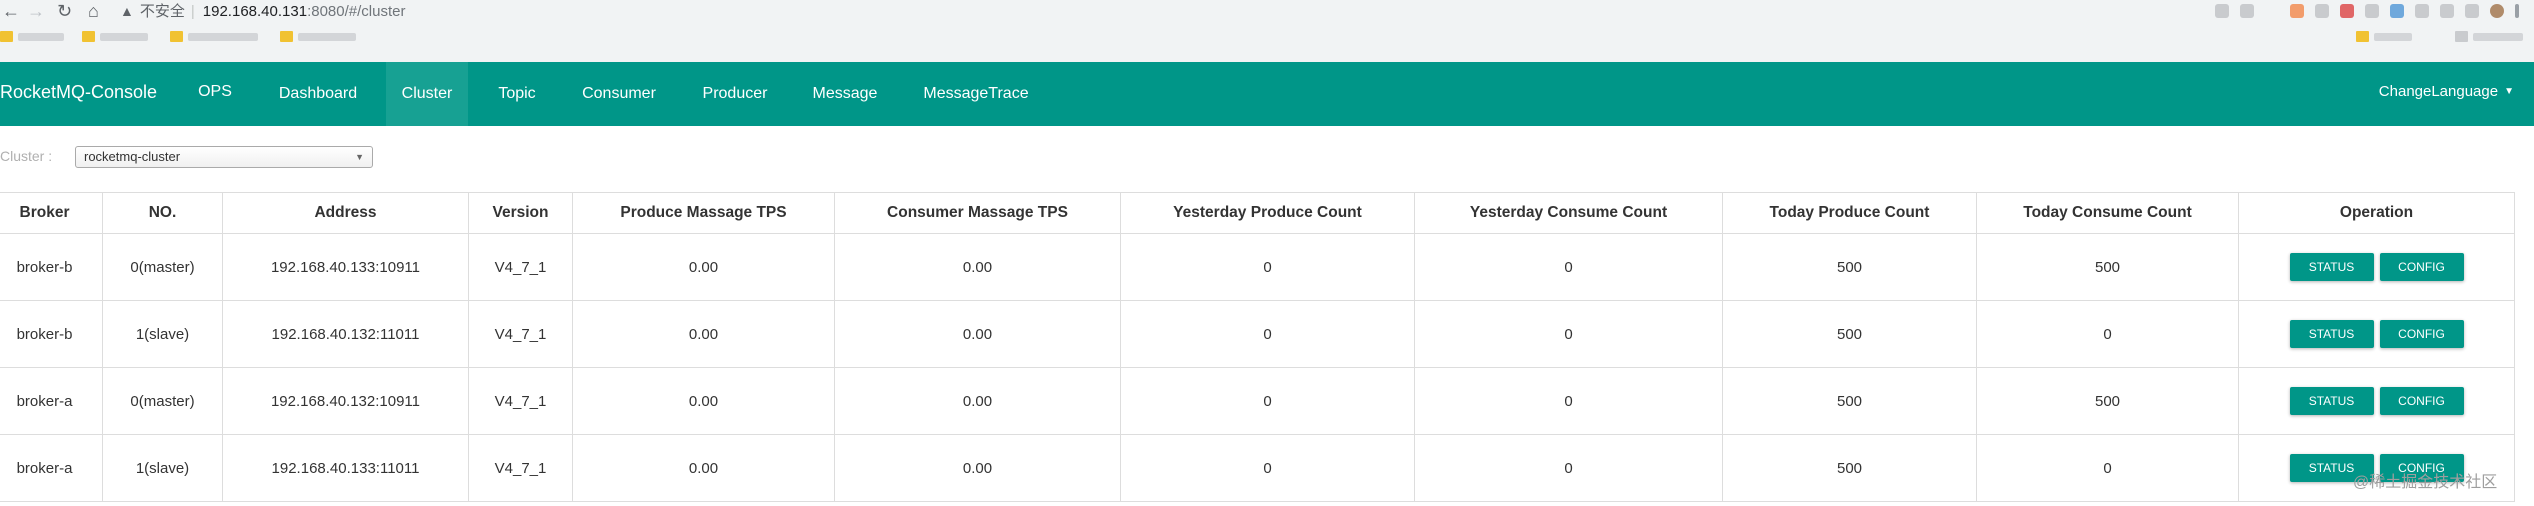 This screenshot has height=506, width=2534. I want to click on column-header: Today Produce Count, so click(1849, 213).